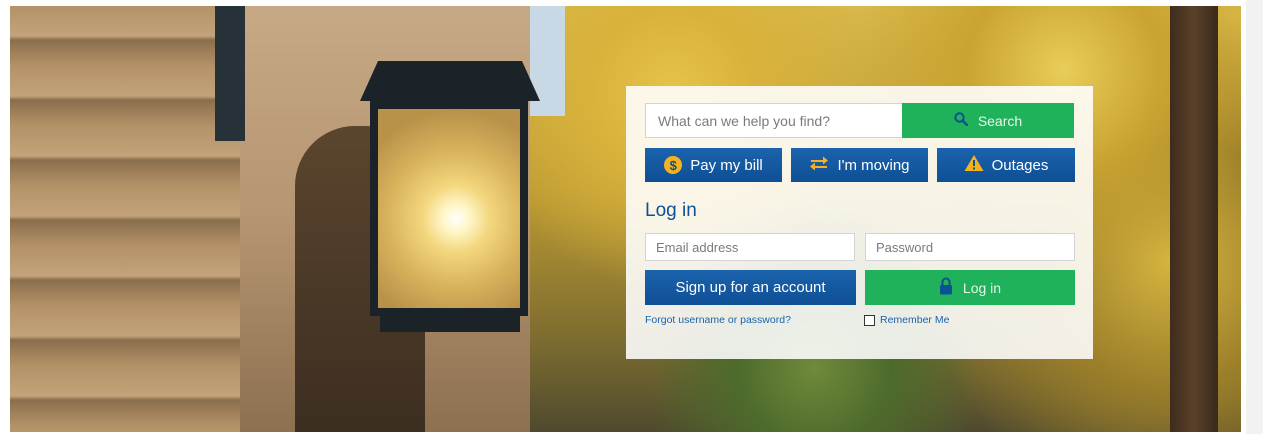 This screenshot has width=1263, height=434. What do you see at coordinates (974, 165) in the screenshot?
I see `warning-icon` at bounding box center [974, 165].